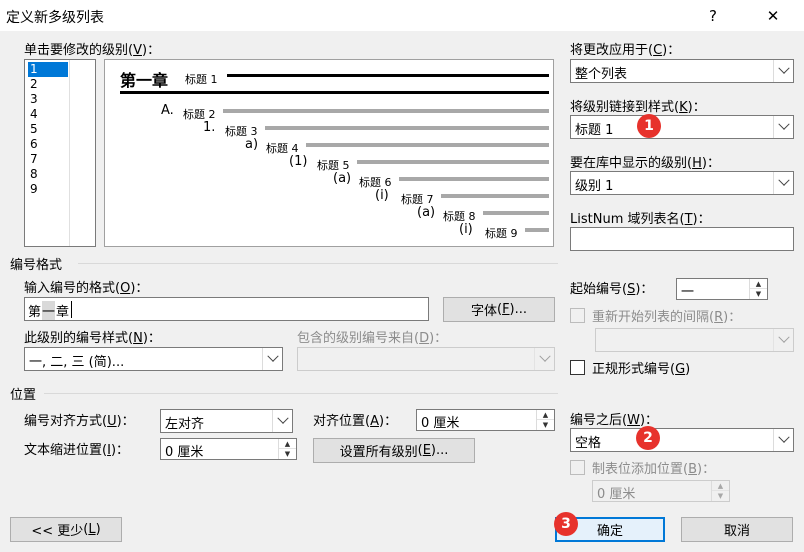 The width and height of the screenshot is (804, 552). Describe the element at coordinates (722, 289) in the screenshot. I see `start-at-spinner: 一 ▲ ▼` at that location.